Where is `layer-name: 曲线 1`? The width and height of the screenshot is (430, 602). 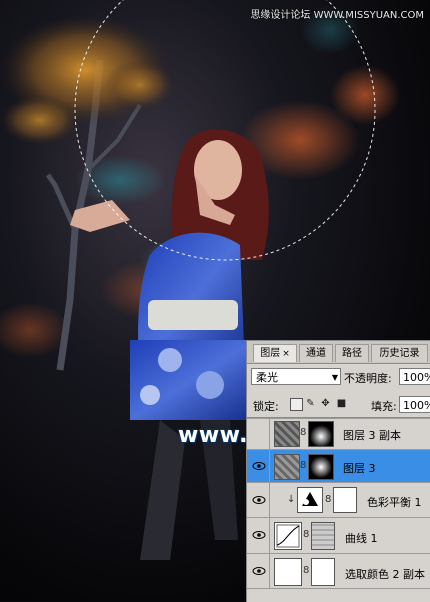
layer-name: 曲线 1 is located at coordinates (361, 538).